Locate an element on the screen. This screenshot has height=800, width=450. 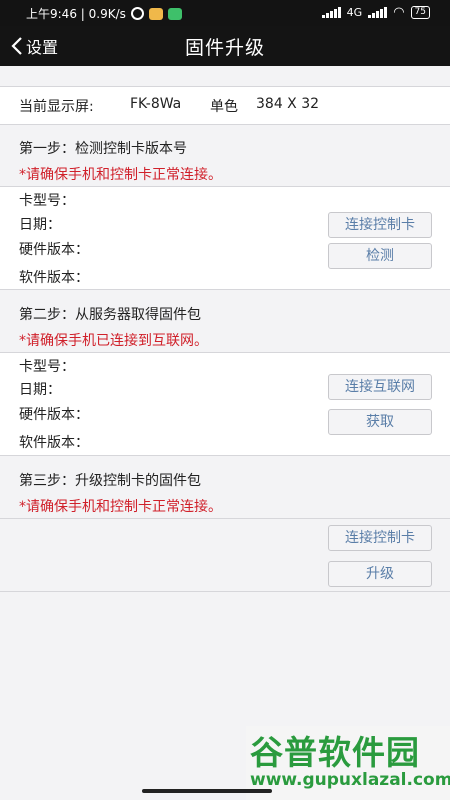
chat-notification-icon is located at coordinates (174, 13).